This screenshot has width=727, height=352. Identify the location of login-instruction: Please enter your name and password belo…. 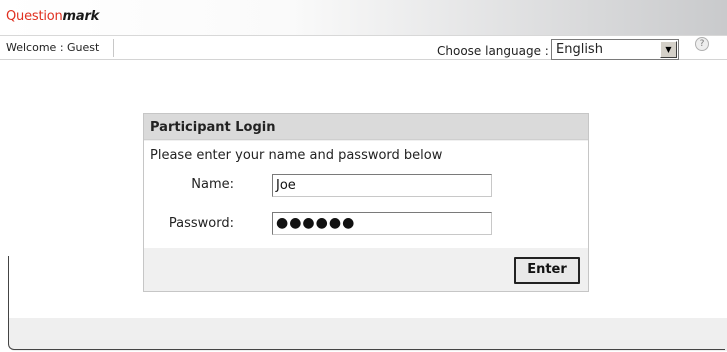
(296, 155).